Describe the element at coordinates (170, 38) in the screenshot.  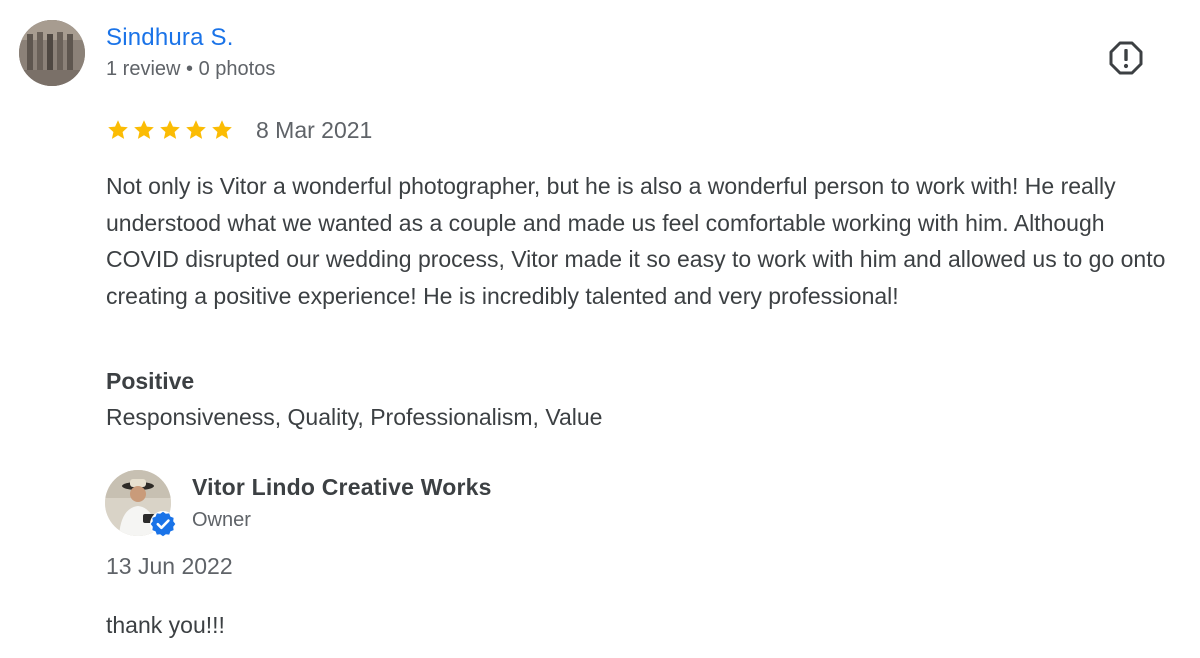
I see `reviewer-name-link: Sindhura S.` at that location.